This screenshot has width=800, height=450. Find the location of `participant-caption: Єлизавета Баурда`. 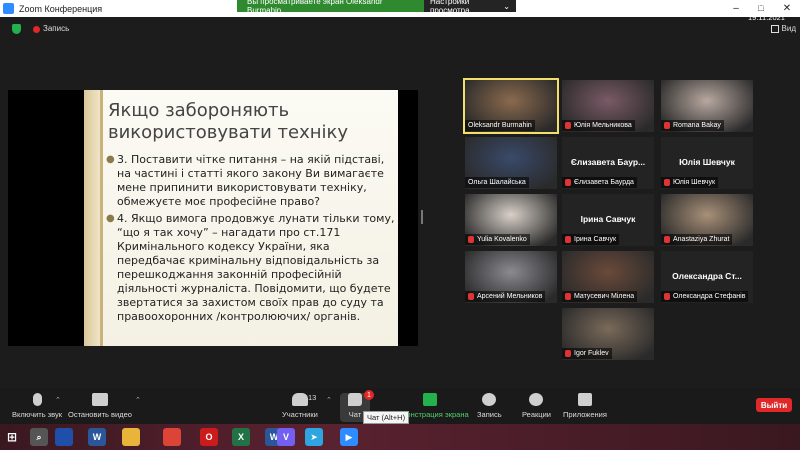

participant-caption: Єлизавета Баурда is located at coordinates (599, 182).